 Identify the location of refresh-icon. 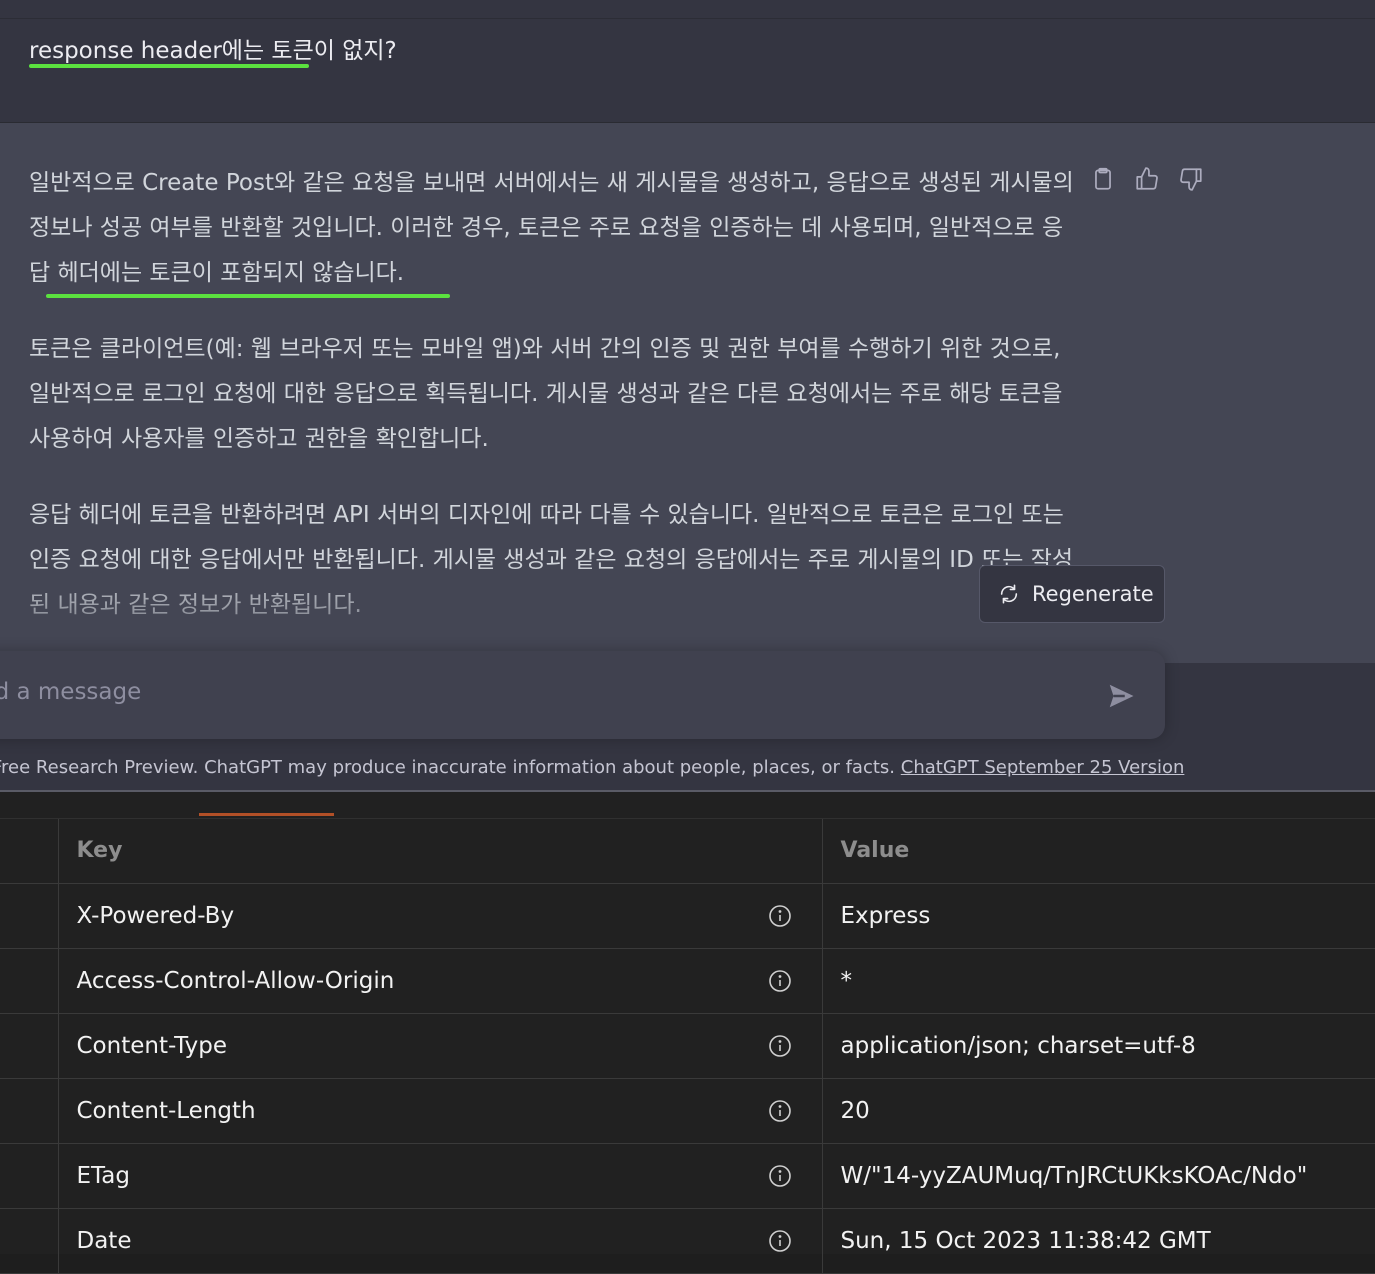
(1009, 594).